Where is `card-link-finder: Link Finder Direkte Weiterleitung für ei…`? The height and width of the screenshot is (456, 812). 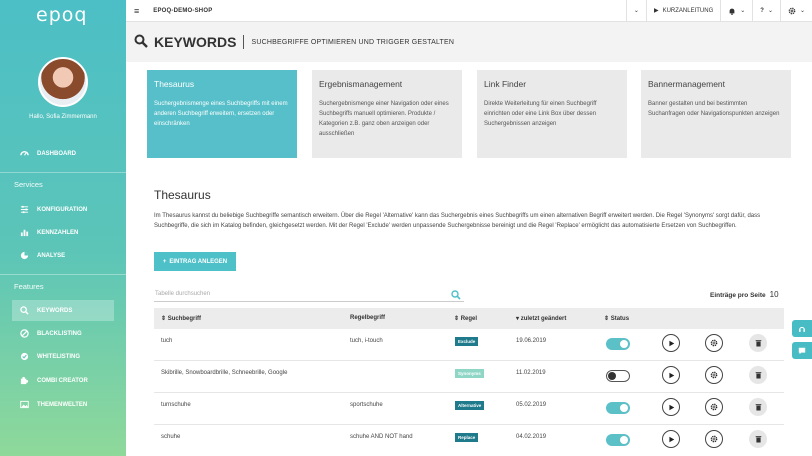 card-link-finder: Link Finder Direkte Weiterleitung für ei… is located at coordinates (552, 114).